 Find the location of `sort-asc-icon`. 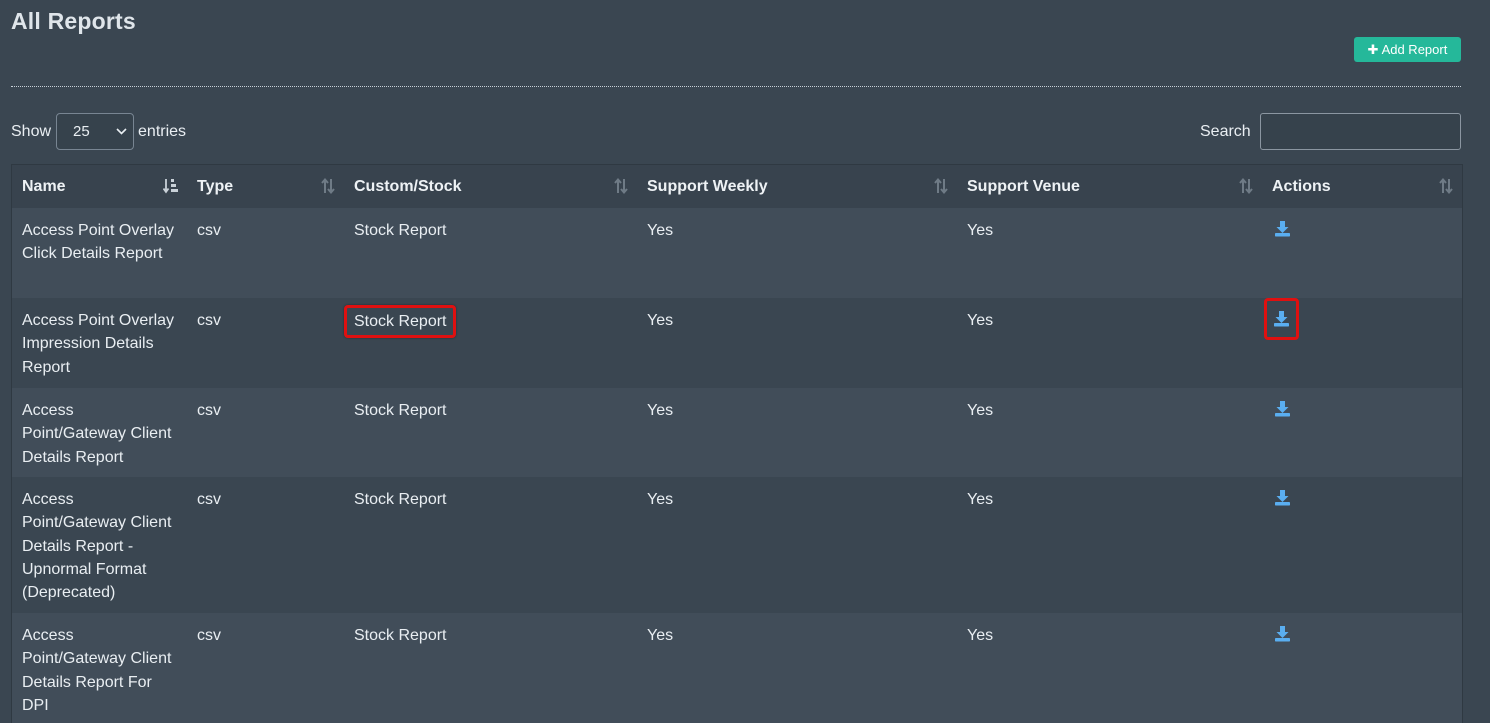

sort-asc-icon is located at coordinates (170, 186).